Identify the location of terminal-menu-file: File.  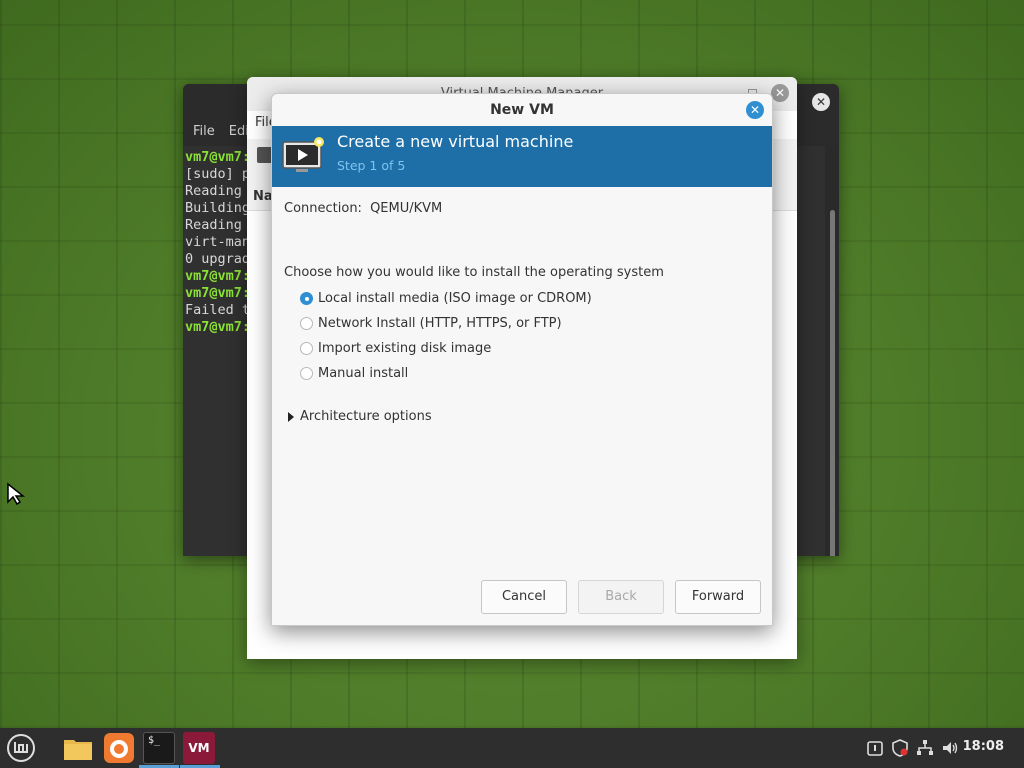
(204, 132).